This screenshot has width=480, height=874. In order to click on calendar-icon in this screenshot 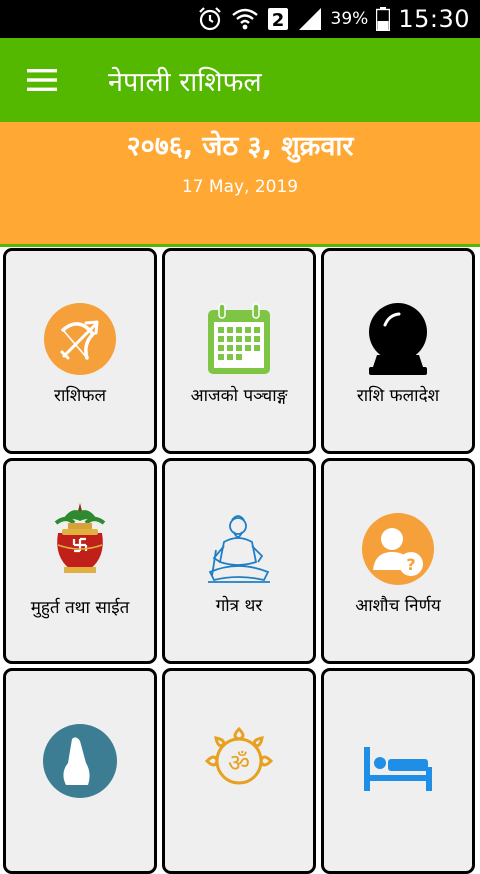, I will do `click(239, 339)`.